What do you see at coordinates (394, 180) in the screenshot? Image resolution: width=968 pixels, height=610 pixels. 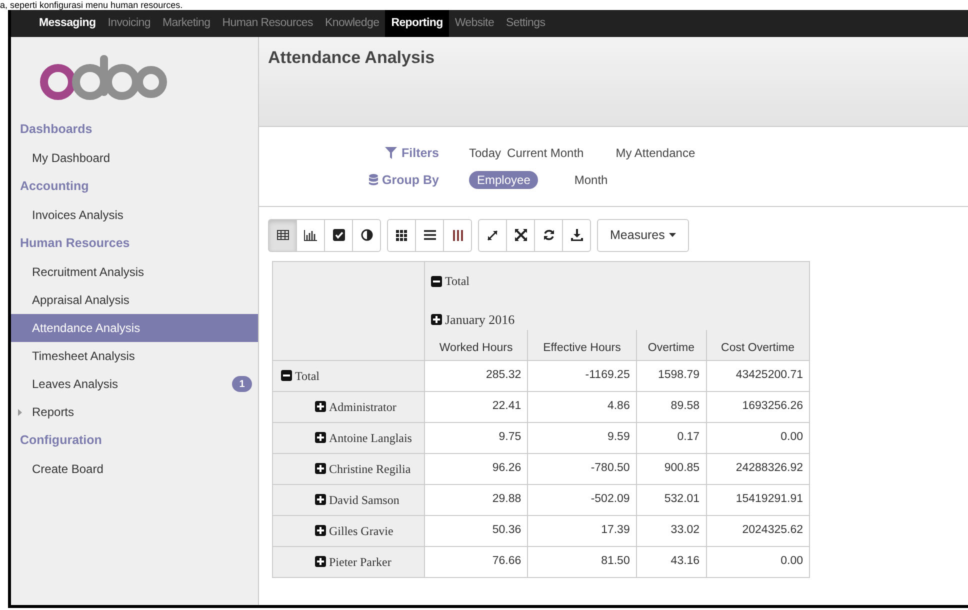 I see `group-by-label: Group By` at bounding box center [394, 180].